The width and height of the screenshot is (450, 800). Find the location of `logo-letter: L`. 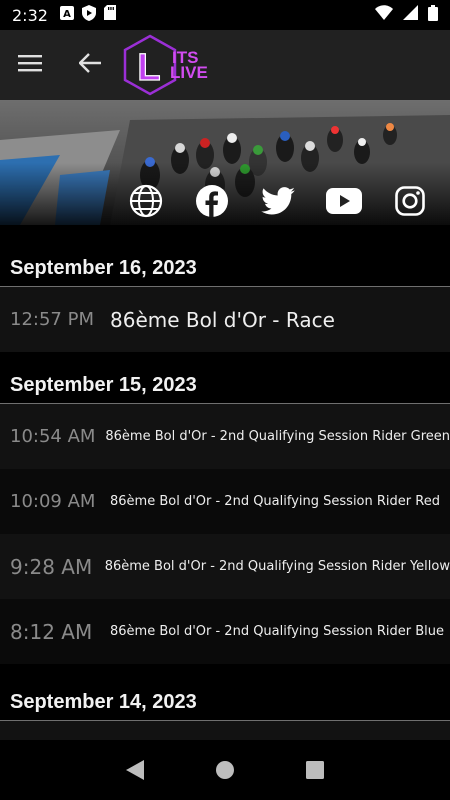

logo-letter: L is located at coordinates (148, 68).